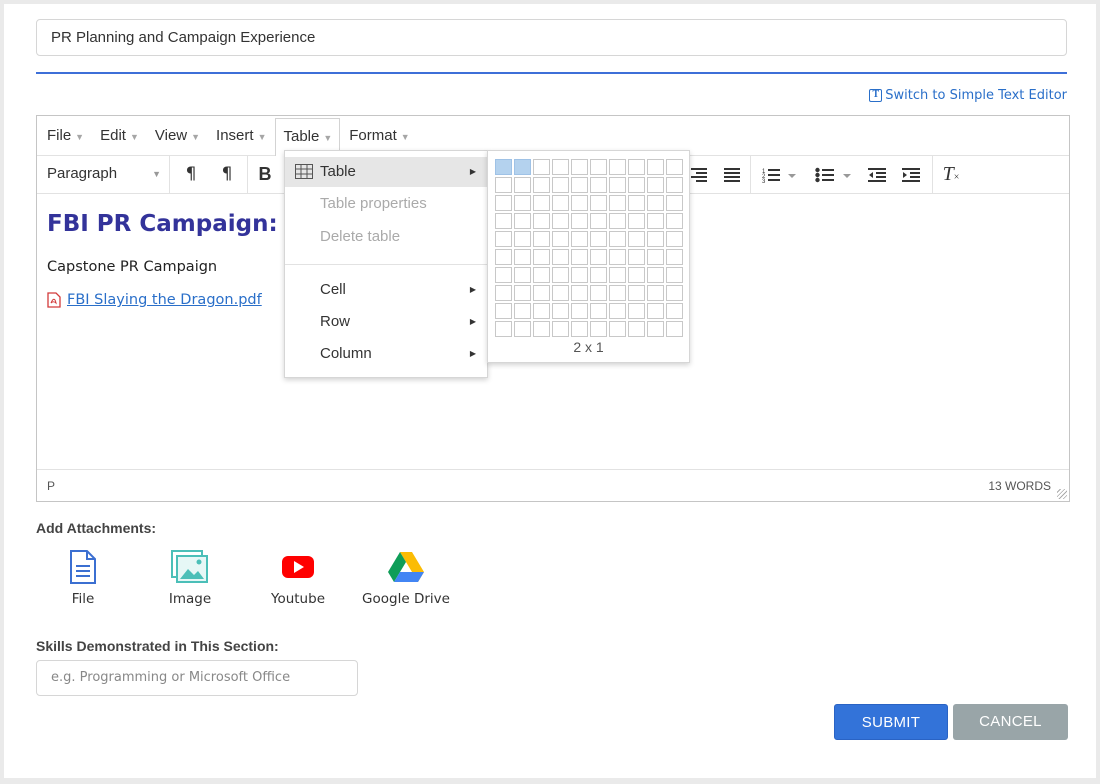 Image resolution: width=1100 pixels, height=784 pixels. I want to click on clear-formatting-icon: T×, so click(951, 174).